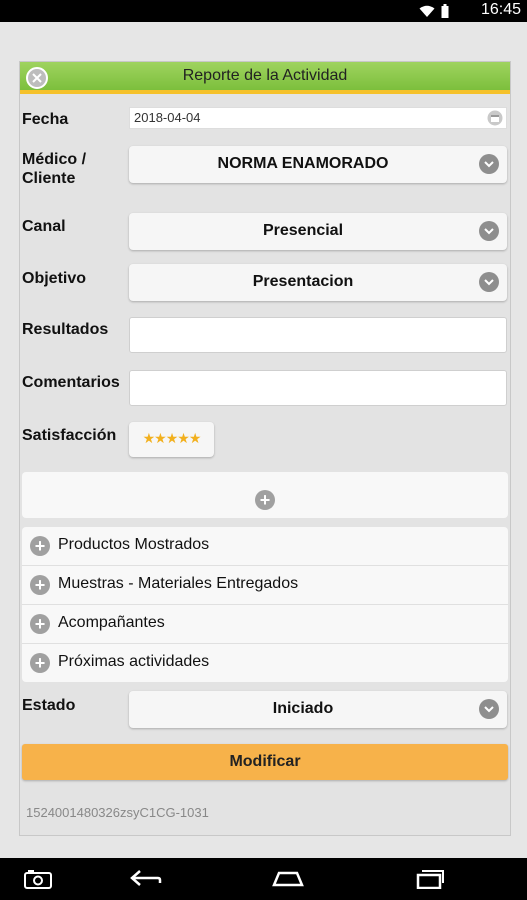 Image resolution: width=527 pixels, height=900 pixels. I want to click on star-rating: ★★★★★, so click(172, 438).